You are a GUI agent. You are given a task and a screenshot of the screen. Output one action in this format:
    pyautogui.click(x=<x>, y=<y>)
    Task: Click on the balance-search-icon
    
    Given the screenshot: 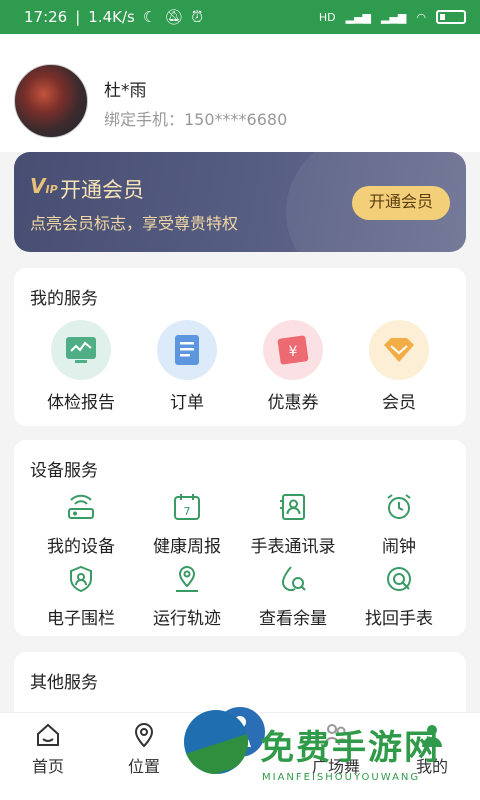 What is the action you would take?
    pyautogui.click(x=293, y=579)
    